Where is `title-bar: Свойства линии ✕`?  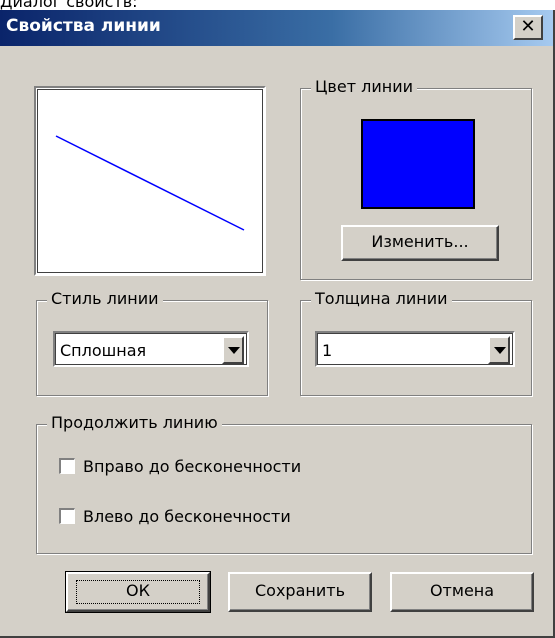 title-bar: Свойства линии ✕ is located at coordinates (276, 28).